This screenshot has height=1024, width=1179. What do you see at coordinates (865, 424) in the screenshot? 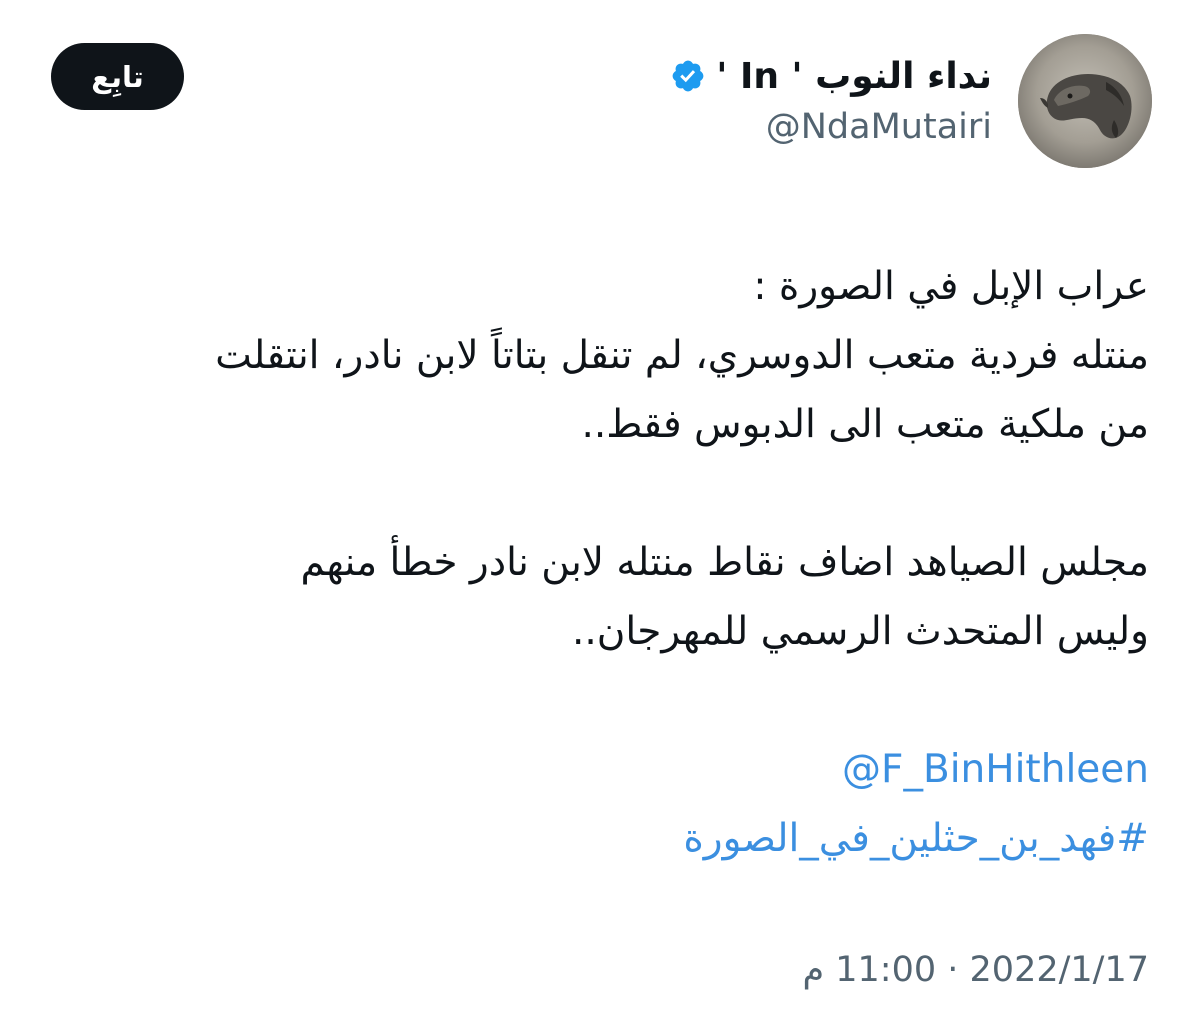
I see `tweet-line: من ملكية متعب الى الدبوس فقط..` at bounding box center [865, 424].